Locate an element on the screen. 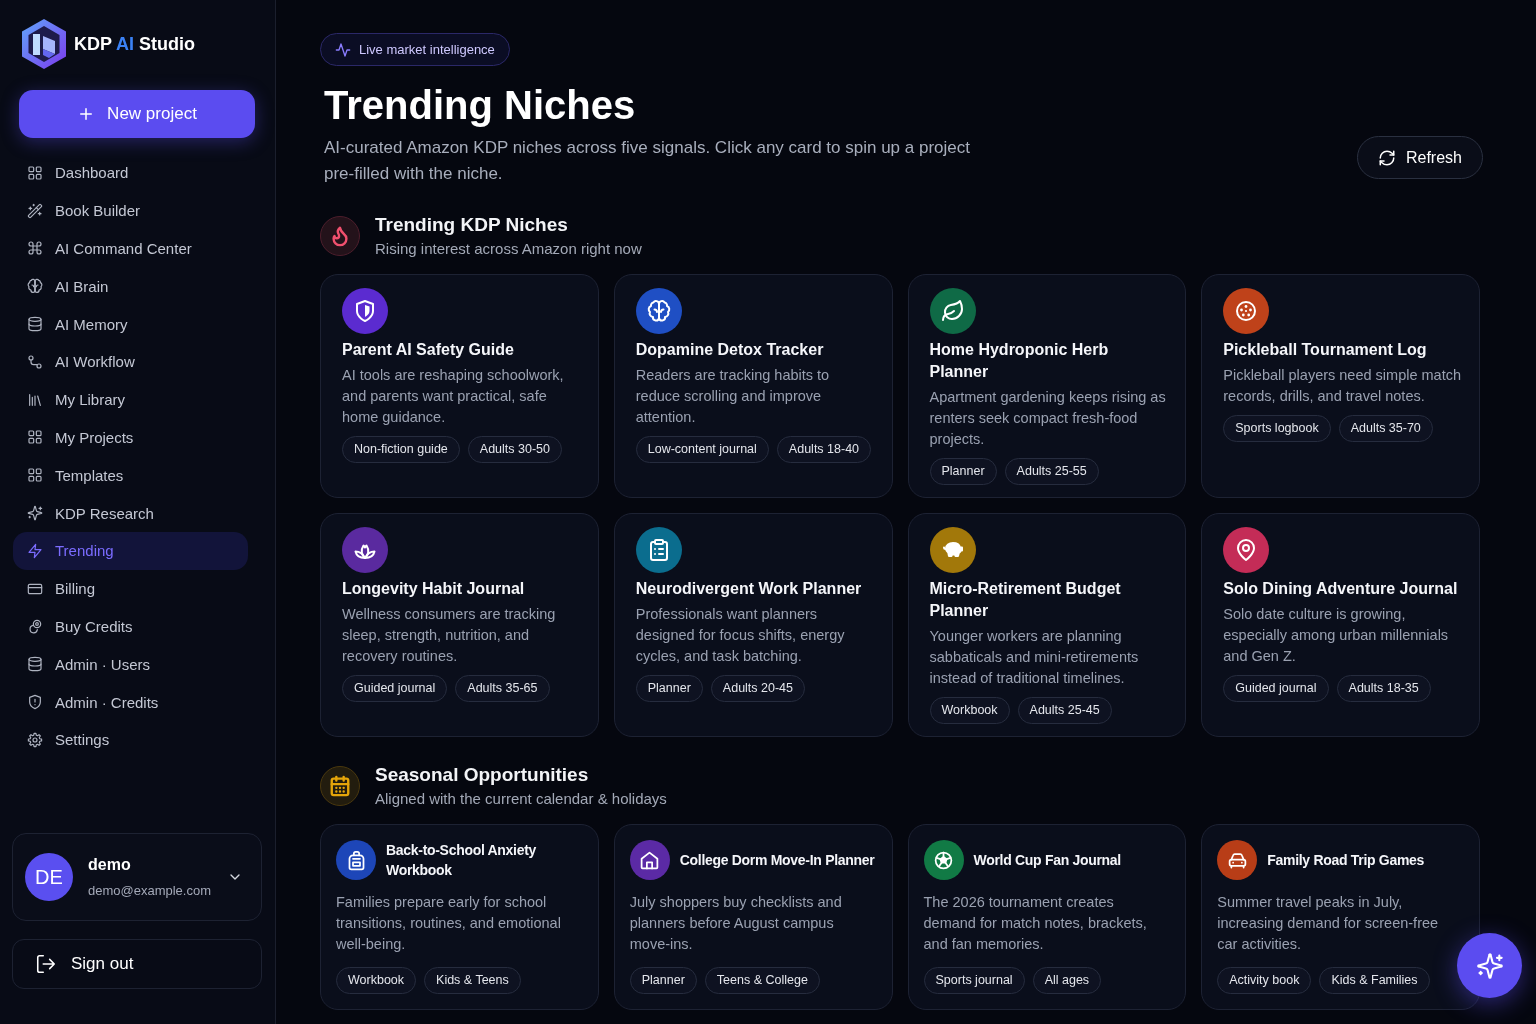 The height and width of the screenshot is (1024, 1536). nav-item: KDP Research is located at coordinates (130, 513).